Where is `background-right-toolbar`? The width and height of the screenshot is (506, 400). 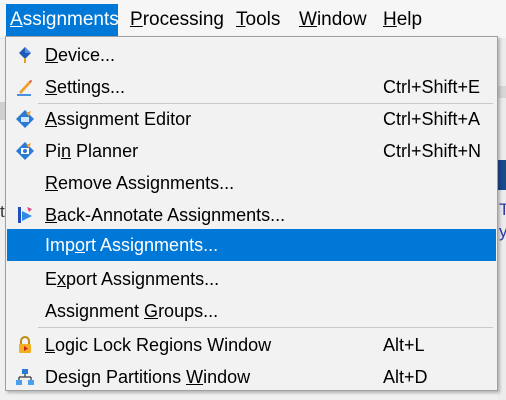 background-right-toolbar is located at coordinates (502, 175).